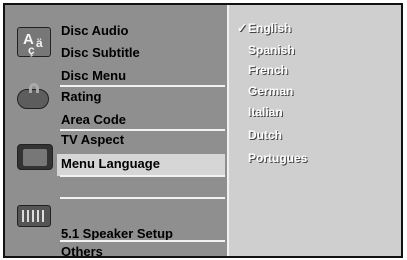  Describe the element at coordinates (81, 97) in the screenshot. I see `menu-item-rating: Rating` at that location.